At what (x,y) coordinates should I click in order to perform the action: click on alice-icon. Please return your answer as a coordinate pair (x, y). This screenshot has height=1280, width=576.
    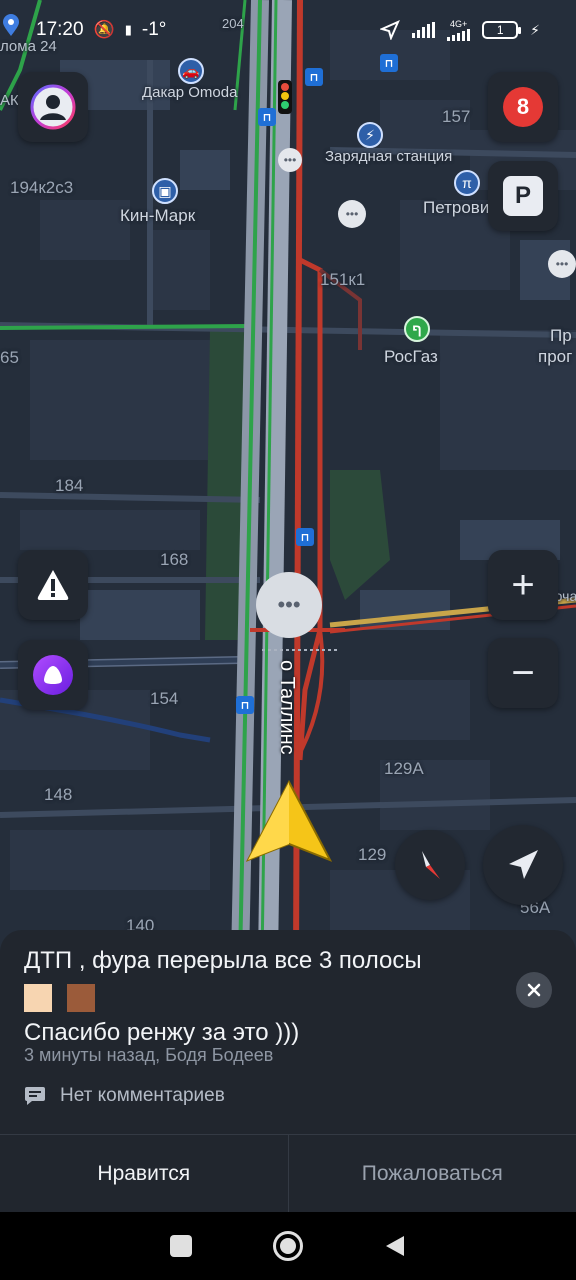
    Looking at the image, I should click on (53, 675).